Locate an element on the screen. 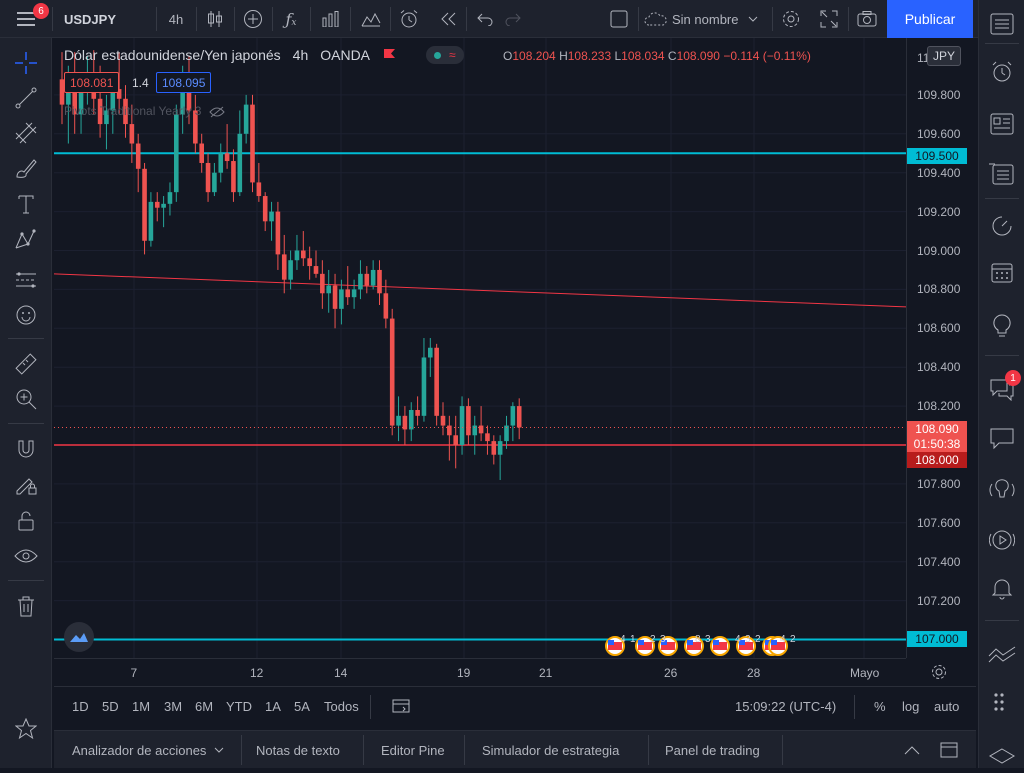  brush-tool is located at coordinates (26, 168).